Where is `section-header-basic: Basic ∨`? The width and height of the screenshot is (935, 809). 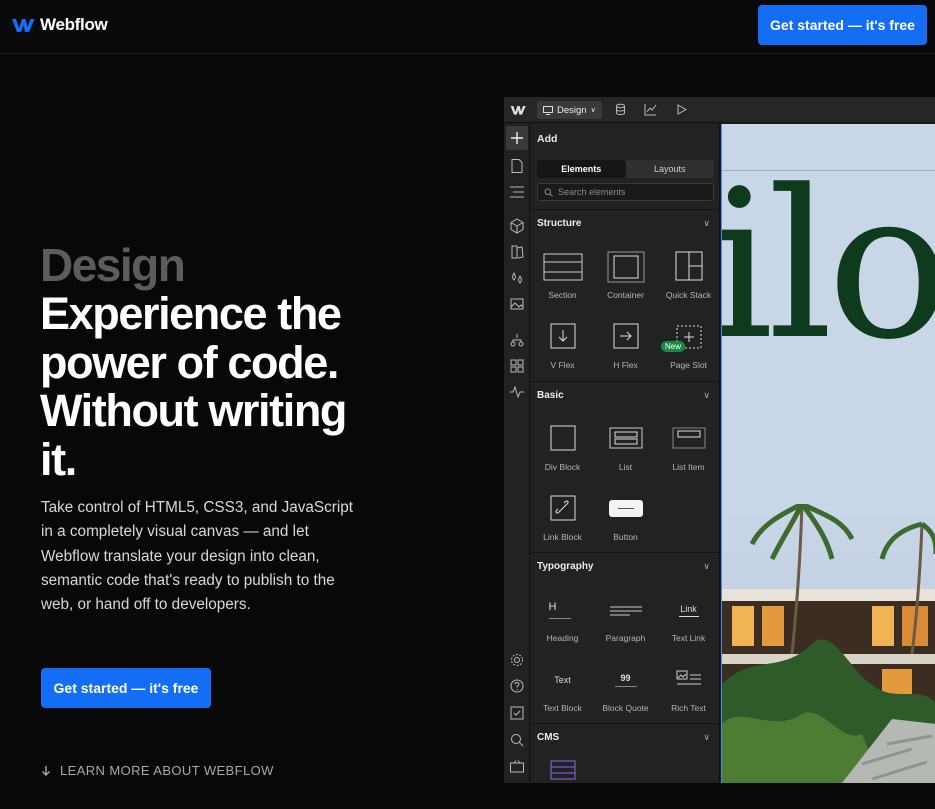 section-header-basic: Basic ∨ is located at coordinates (625, 395).